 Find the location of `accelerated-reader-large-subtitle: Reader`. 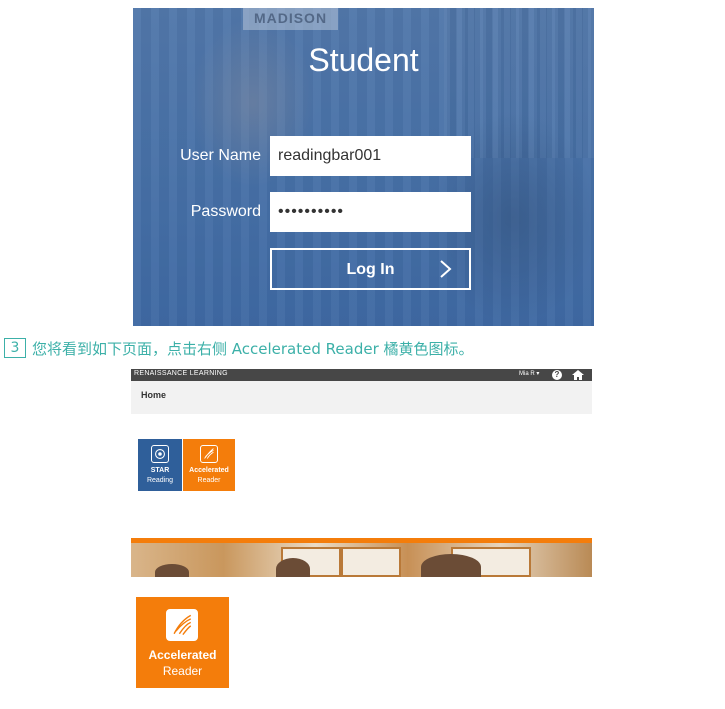

accelerated-reader-large-subtitle: Reader is located at coordinates (182, 671).